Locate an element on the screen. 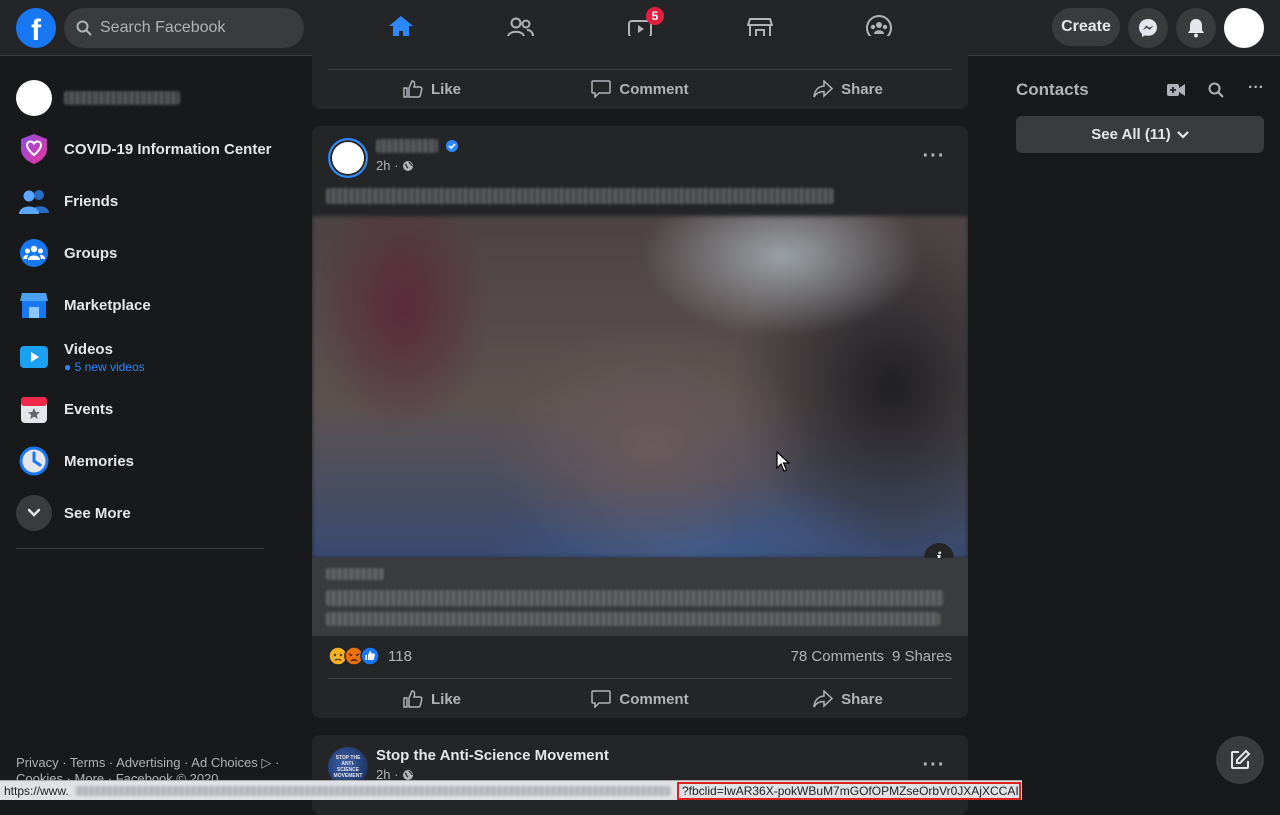 This screenshot has width=1280, height=815. sidebar-item-memories: Memories is located at coordinates (146, 461).